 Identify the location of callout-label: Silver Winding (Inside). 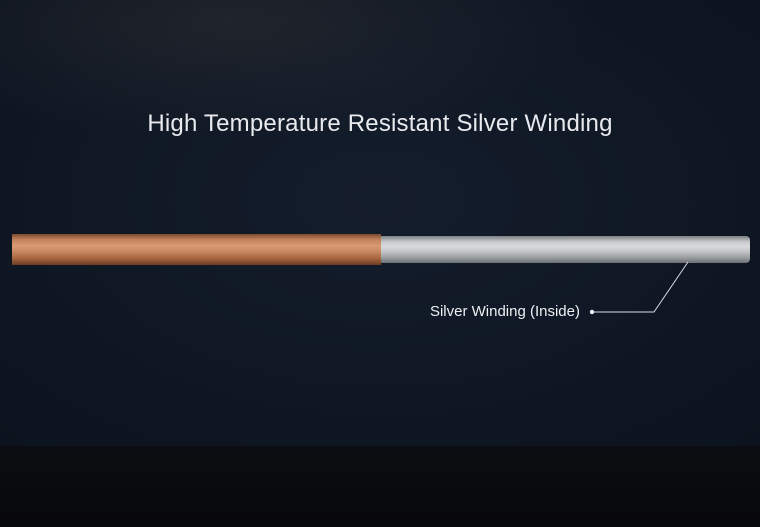
(504, 311).